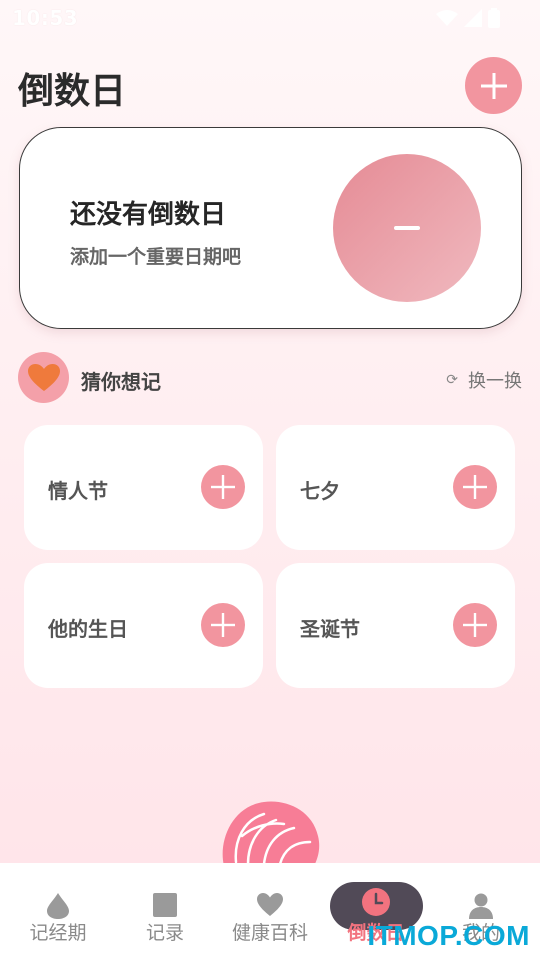 This screenshot has height=960, width=540. I want to click on refresh-button: ⟳ 换一换, so click(484, 380).